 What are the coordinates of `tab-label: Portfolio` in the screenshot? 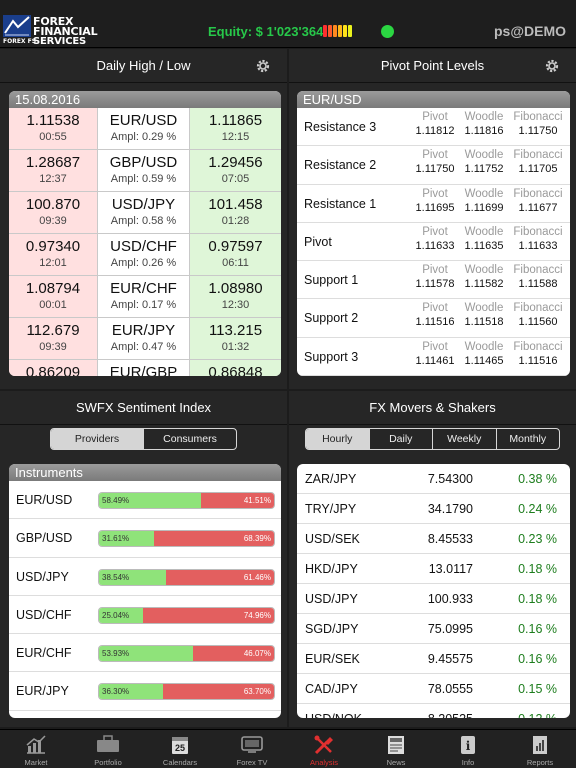 It's located at (108, 762).